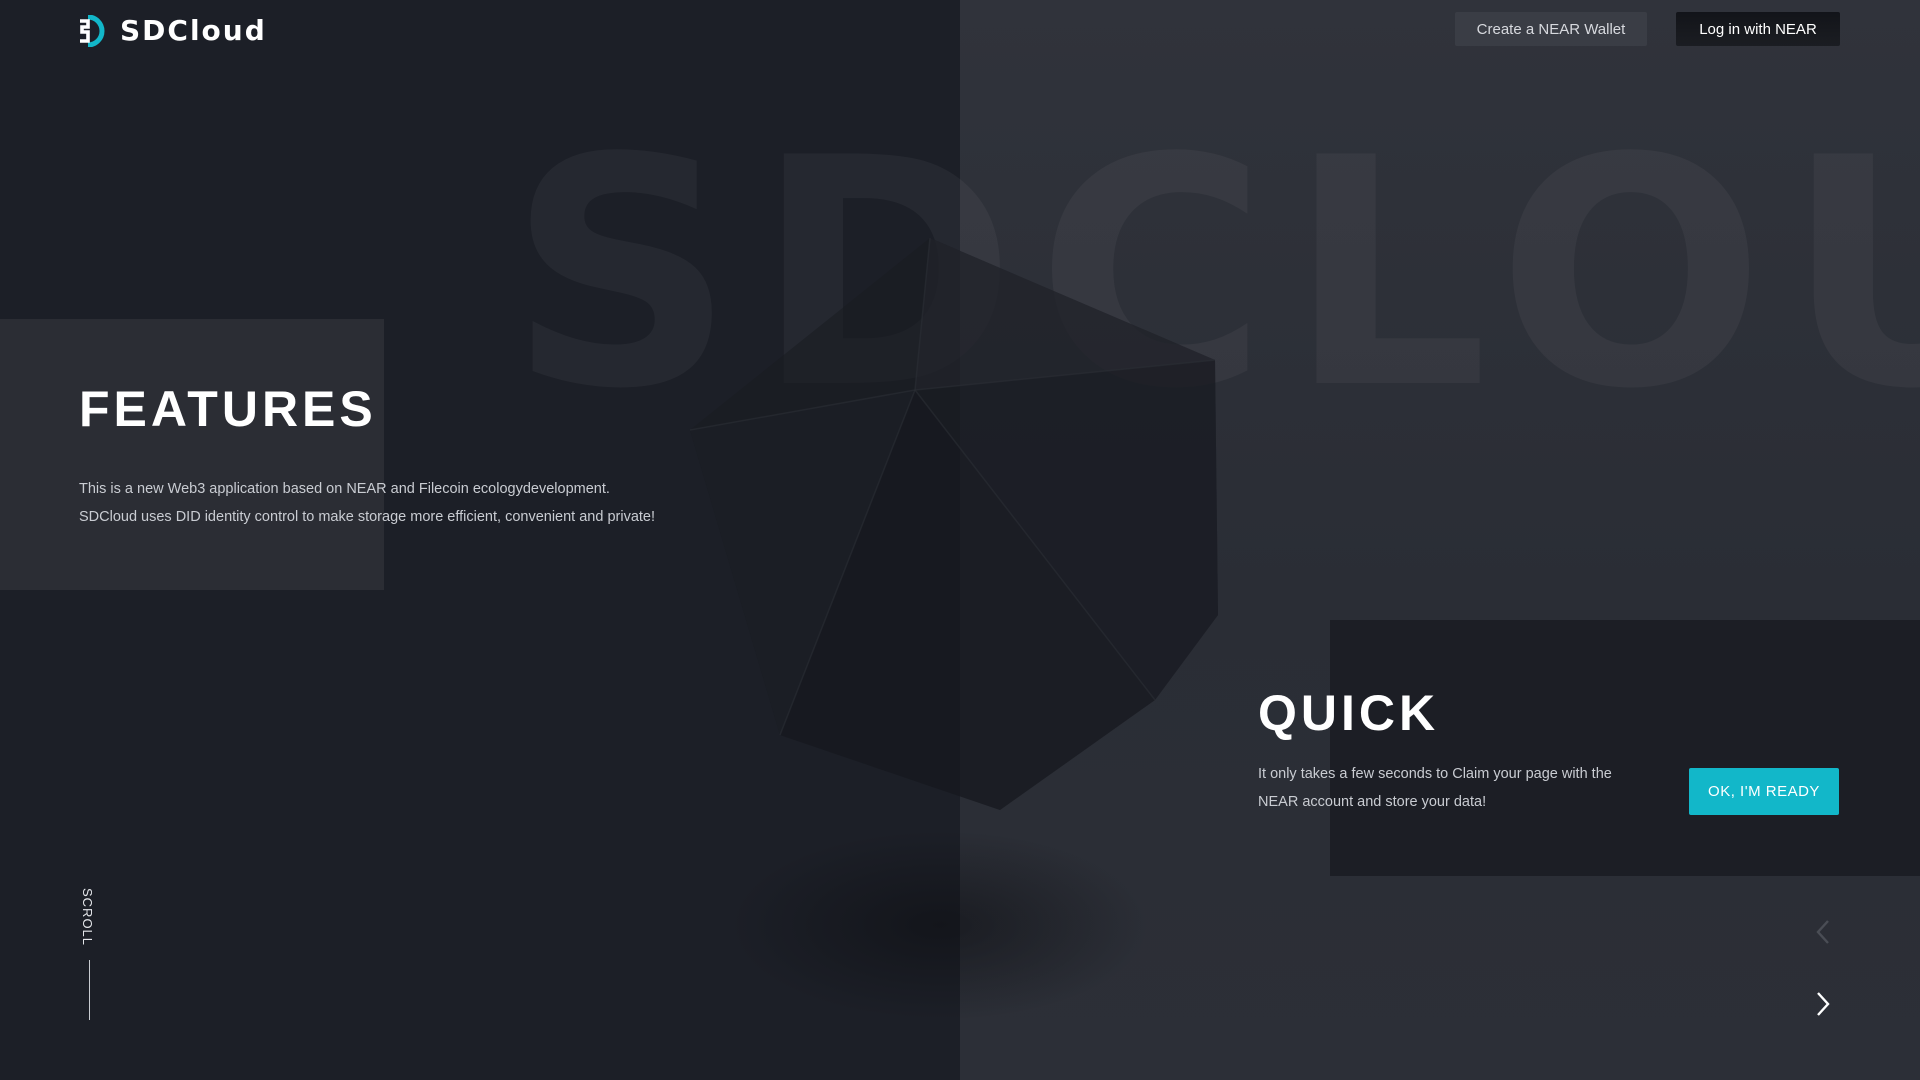 The image size is (1920, 1080). I want to click on slide-prev-button, so click(1823, 932).